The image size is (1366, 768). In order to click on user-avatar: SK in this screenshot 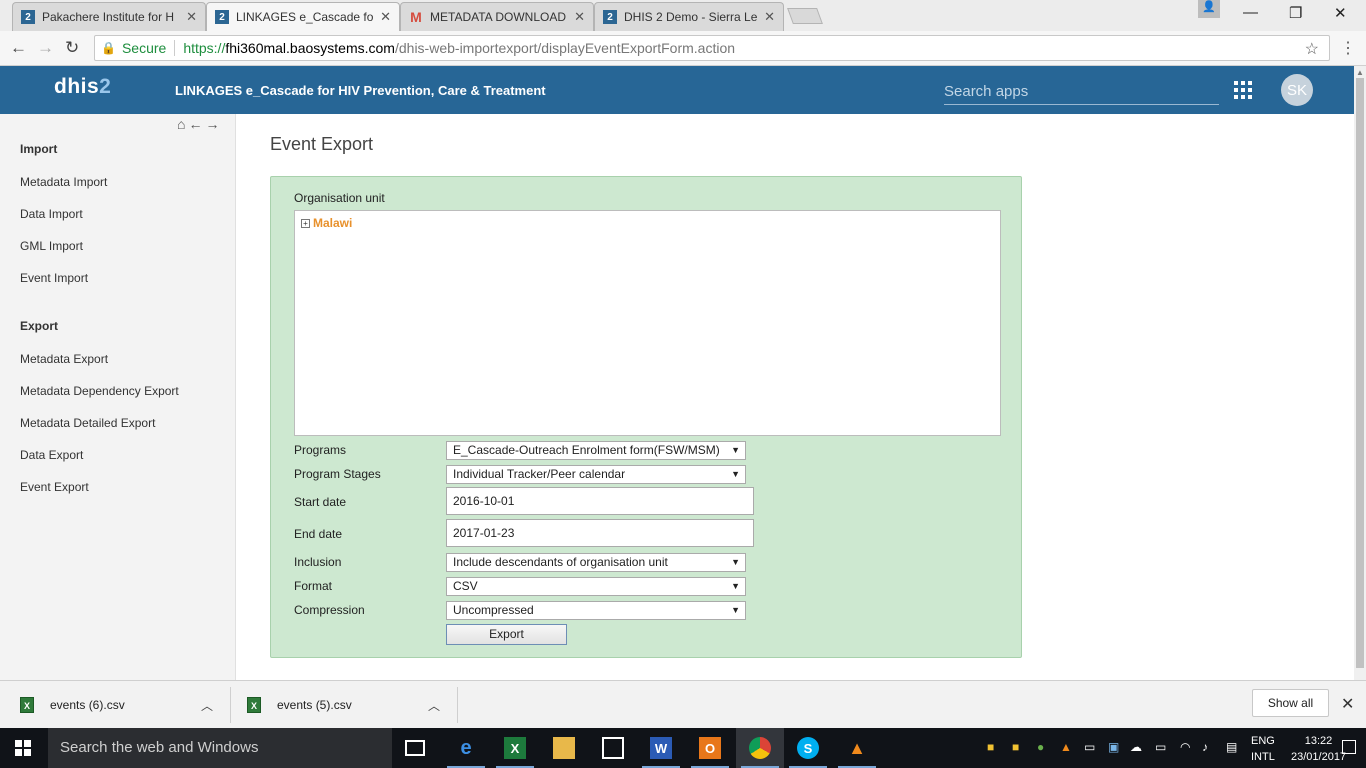, I will do `click(1297, 90)`.